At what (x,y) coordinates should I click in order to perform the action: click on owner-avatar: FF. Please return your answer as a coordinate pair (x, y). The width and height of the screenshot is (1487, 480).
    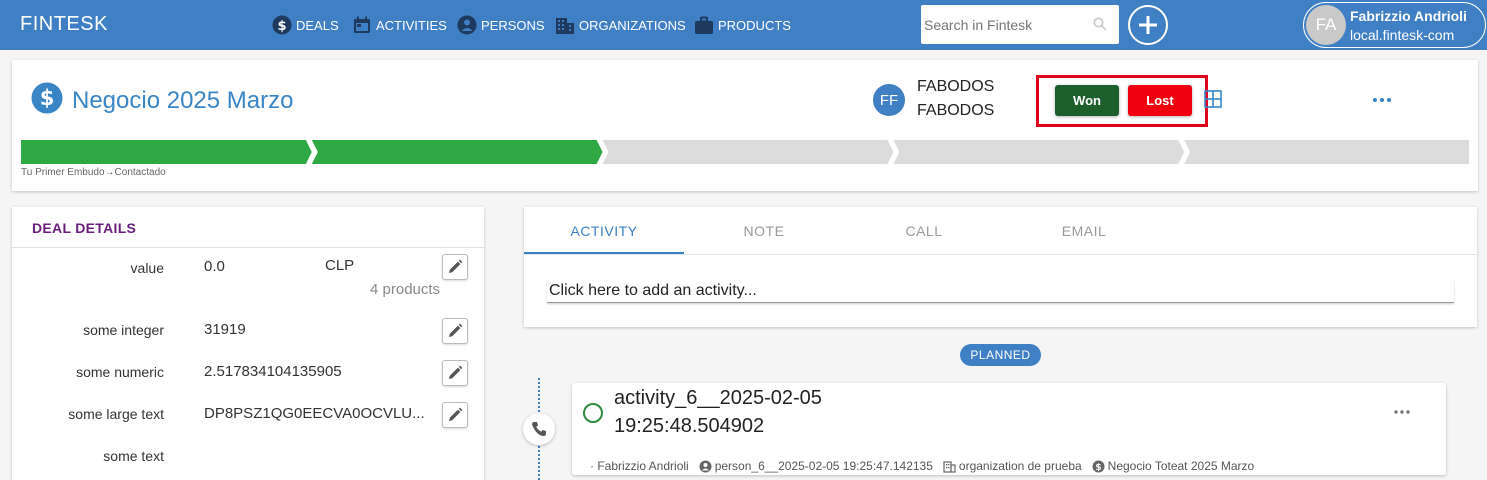
    Looking at the image, I should click on (889, 100).